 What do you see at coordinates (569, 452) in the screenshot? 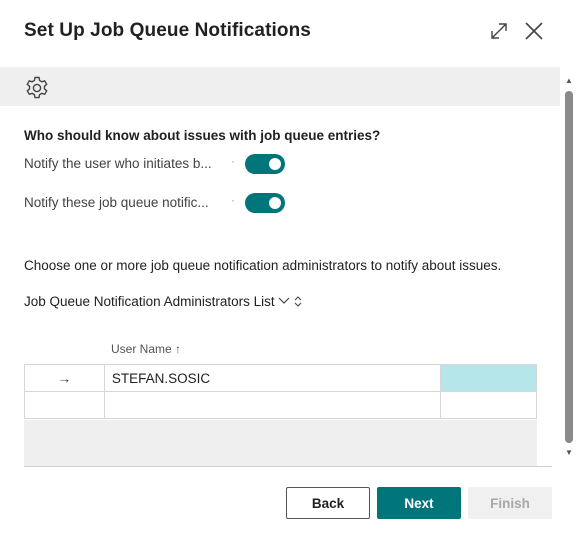
I see `scroll-down-arrow: ▼` at bounding box center [569, 452].